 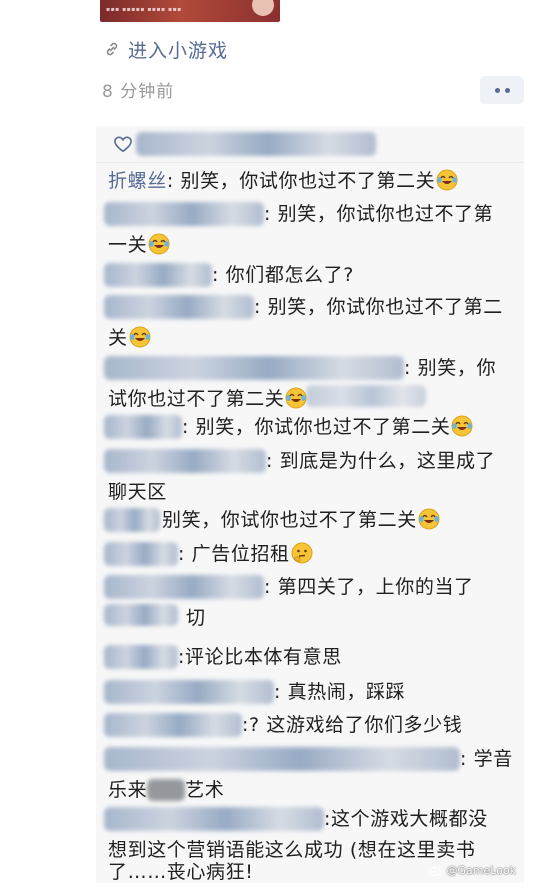 I want to click on likes-row, so click(x=310, y=144).